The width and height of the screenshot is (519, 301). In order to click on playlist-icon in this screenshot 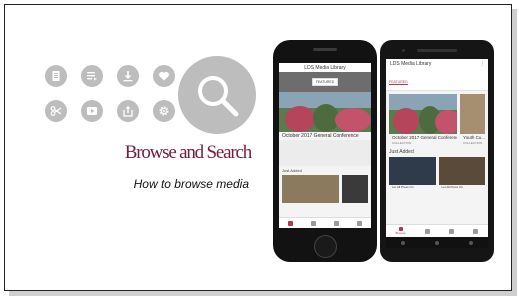, I will do `click(92, 76)`.